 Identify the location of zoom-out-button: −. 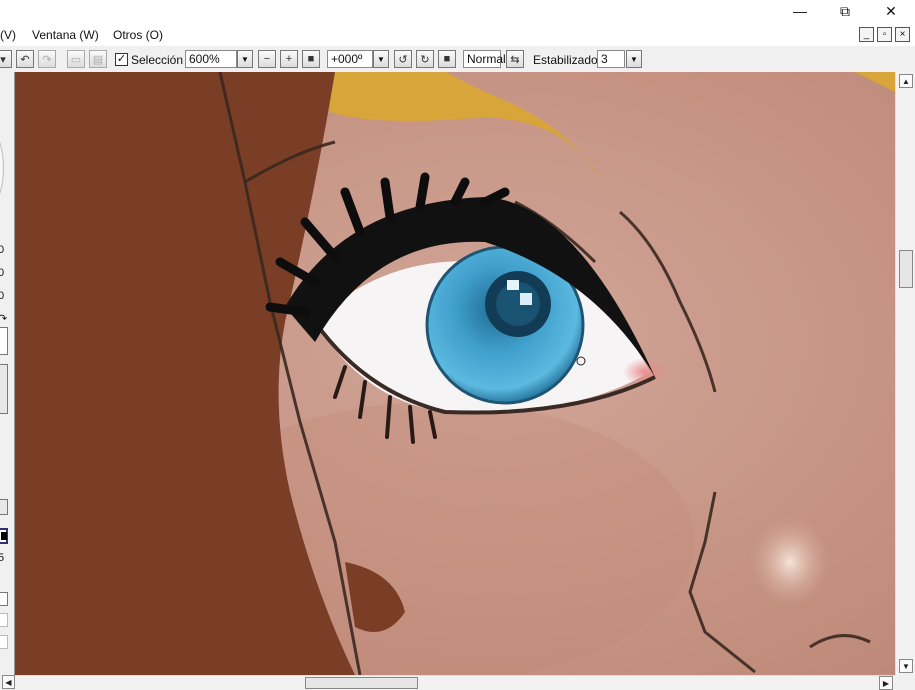
(267, 59).